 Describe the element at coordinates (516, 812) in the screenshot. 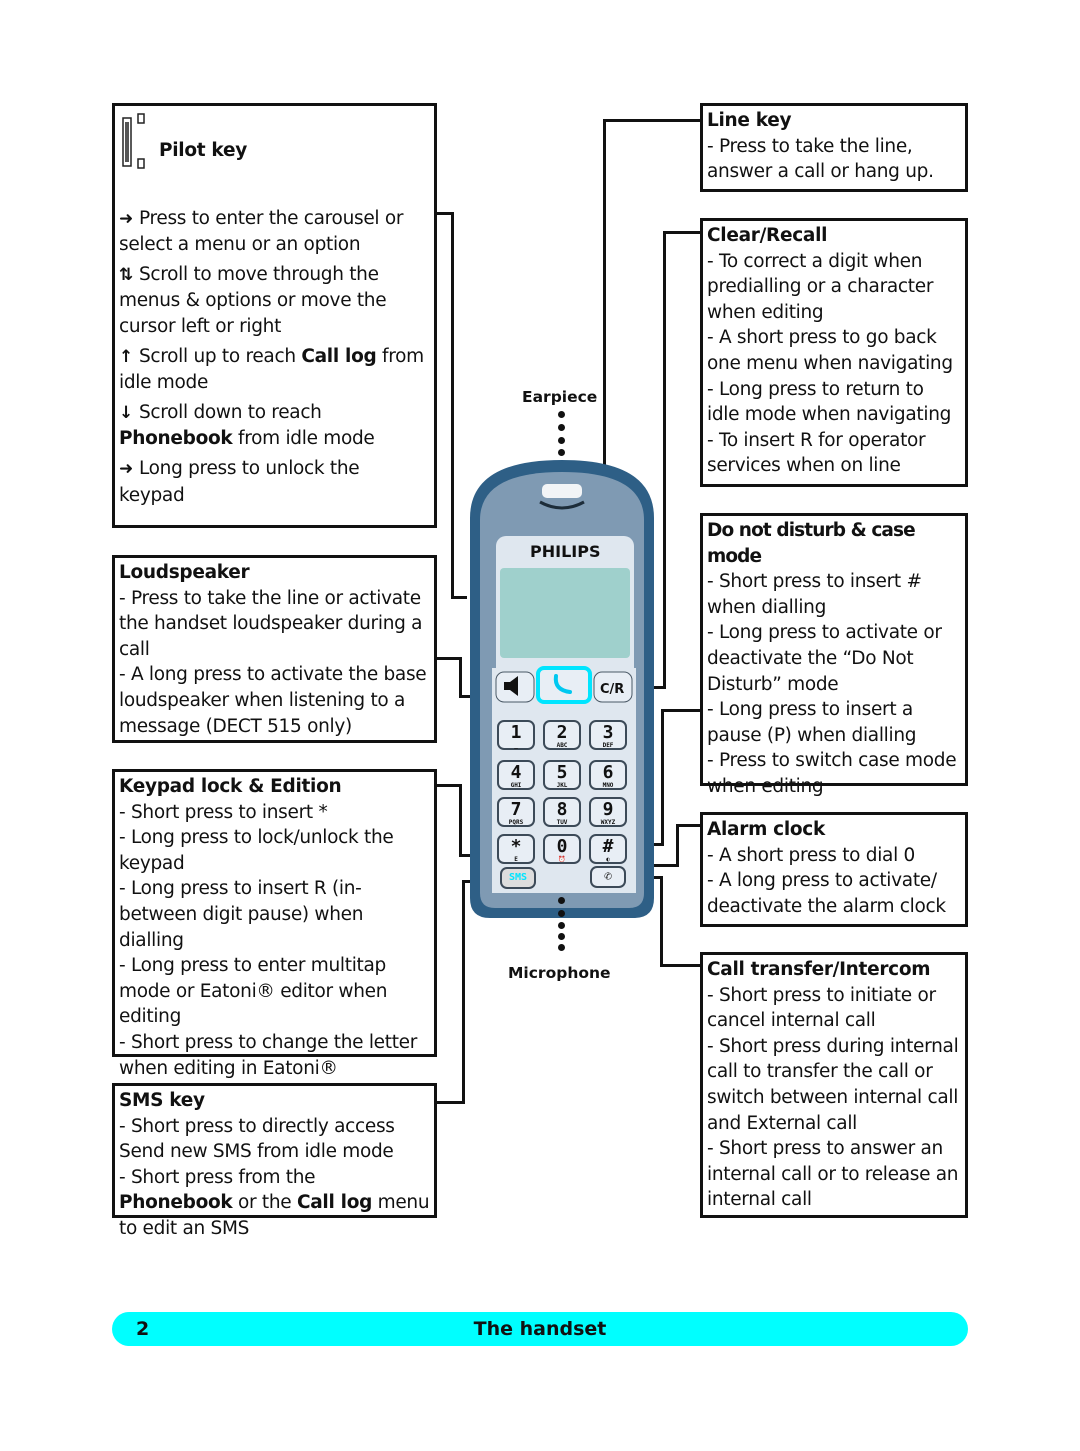

I see `keypad-key: 7 PQRS` at that location.